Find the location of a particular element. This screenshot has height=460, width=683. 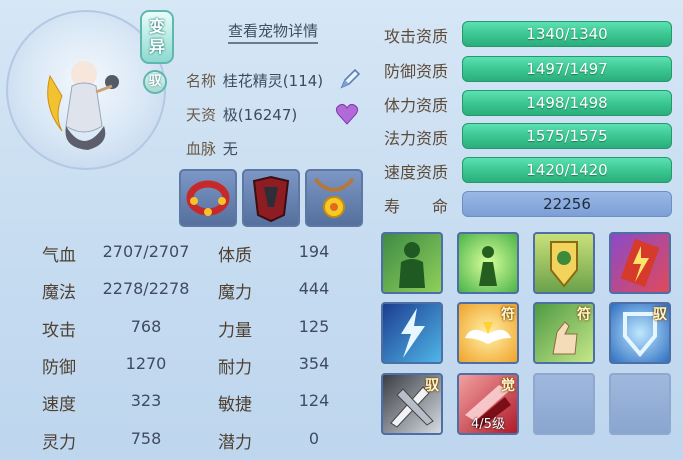

stat-label: 气血 is located at coordinates (59, 256).